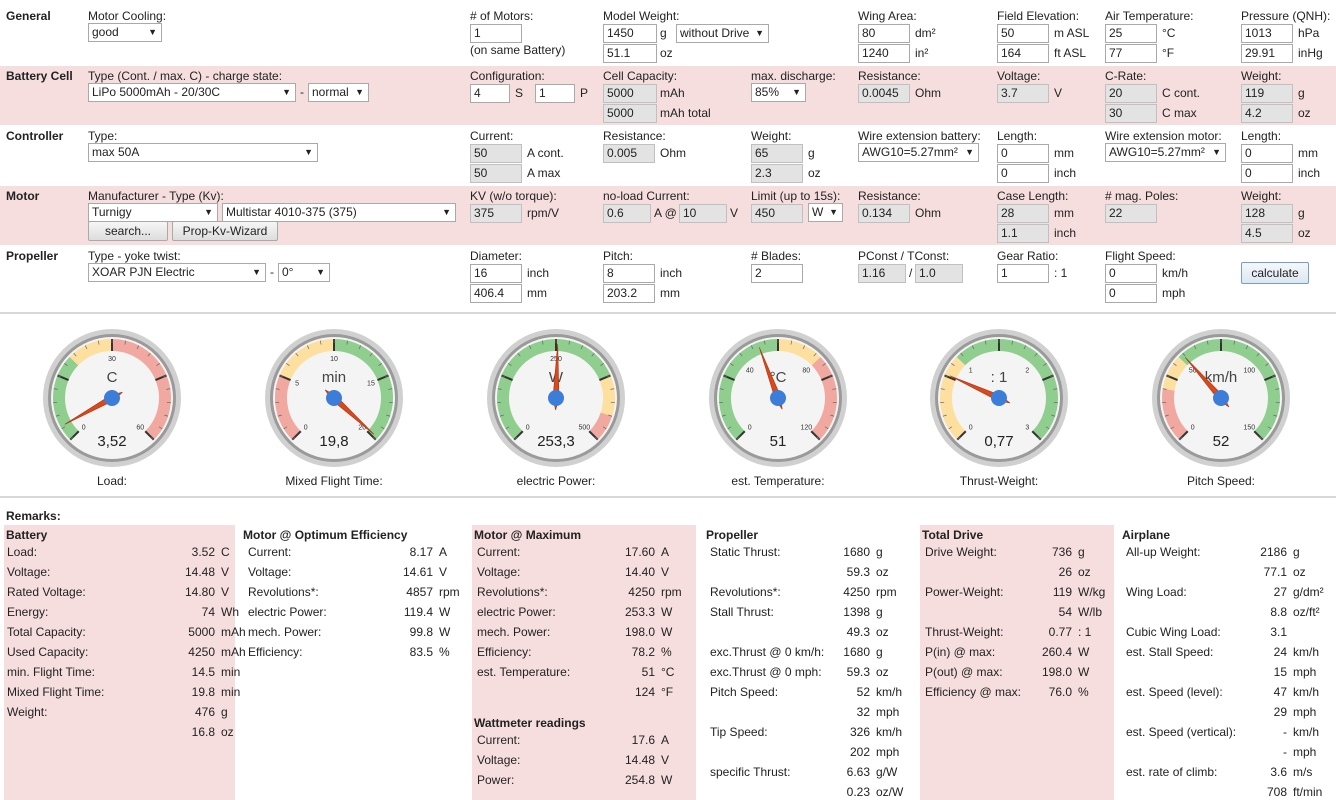 Image resolution: width=1336 pixels, height=800 pixels. Describe the element at coordinates (1280, 652) in the screenshot. I see `remarks-value: 24` at that location.